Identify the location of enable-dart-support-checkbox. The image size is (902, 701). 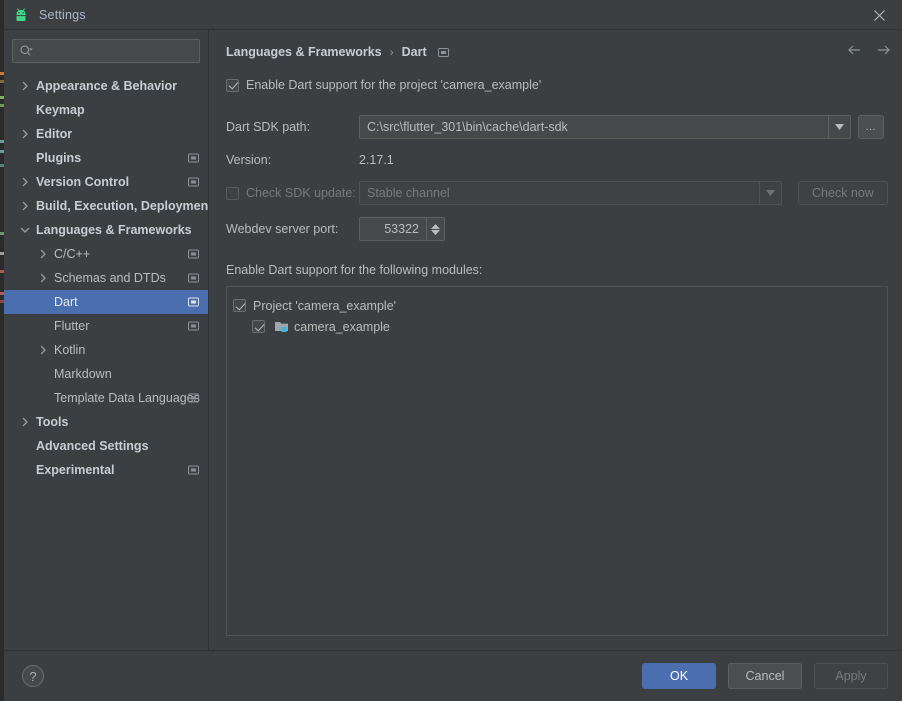
(232, 85).